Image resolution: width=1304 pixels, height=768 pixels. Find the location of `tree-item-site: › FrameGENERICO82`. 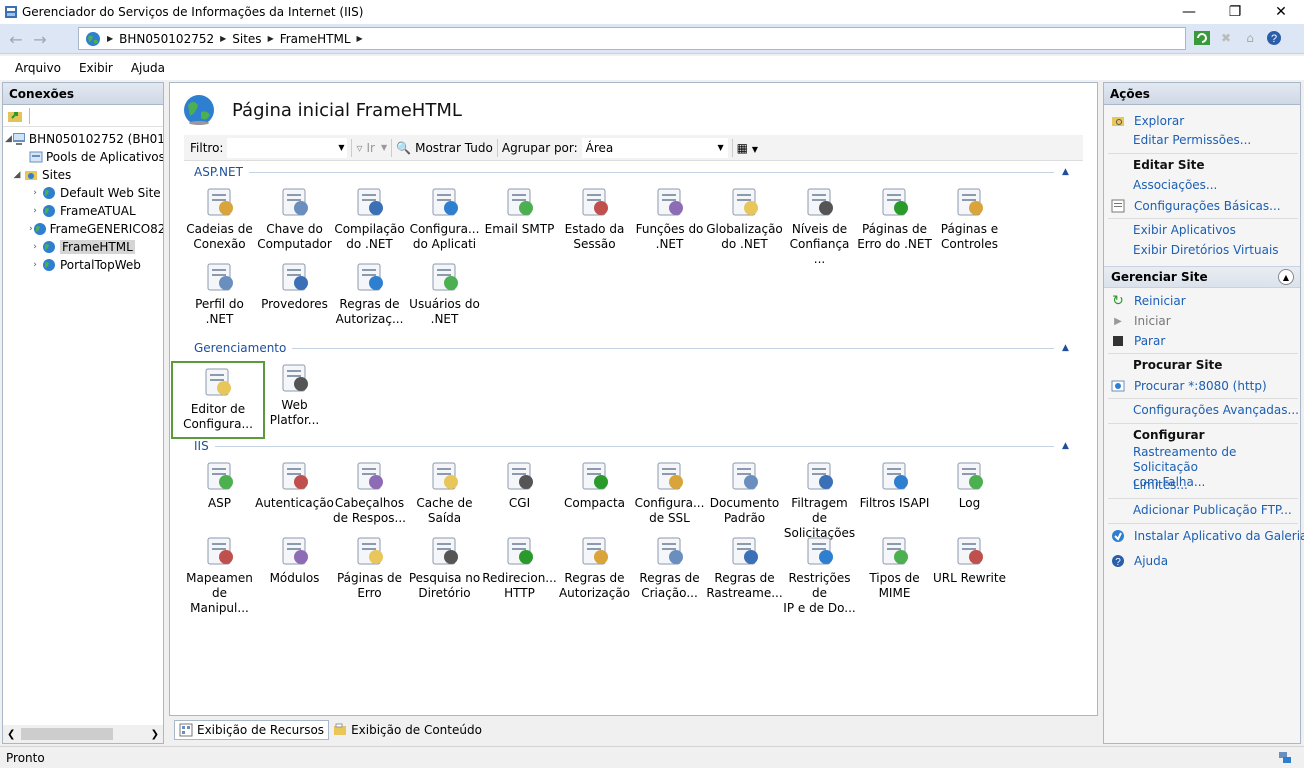

tree-item-site: › FrameGENERICO82 is located at coordinates (83, 229).